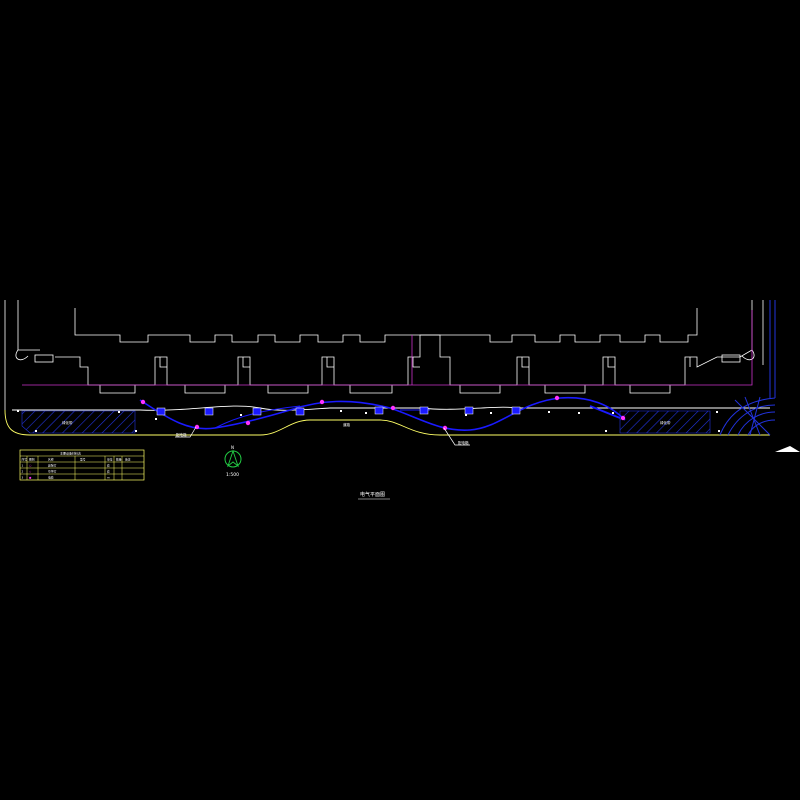 This screenshot has height=800, width=800. What do you see at coordinates (372, 494) in the screenshot?
I see `drawing-title: 电气平面图` at bounding box center [372, 494].